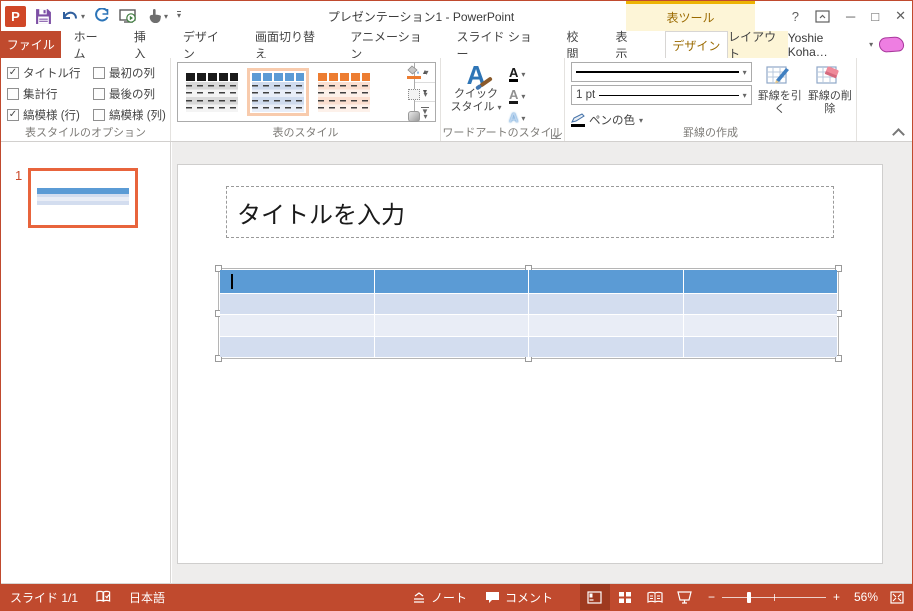 The width and height of the screenshot is (913, 611). I want to click on collapse-ribbon-button, so click(898, 131).